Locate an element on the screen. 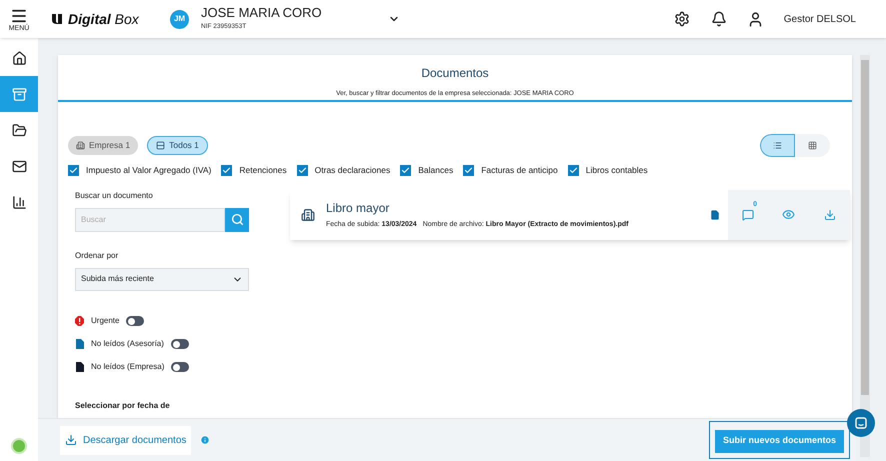  filter-chip: Empresa 1 is located at coordinates (103, 145).